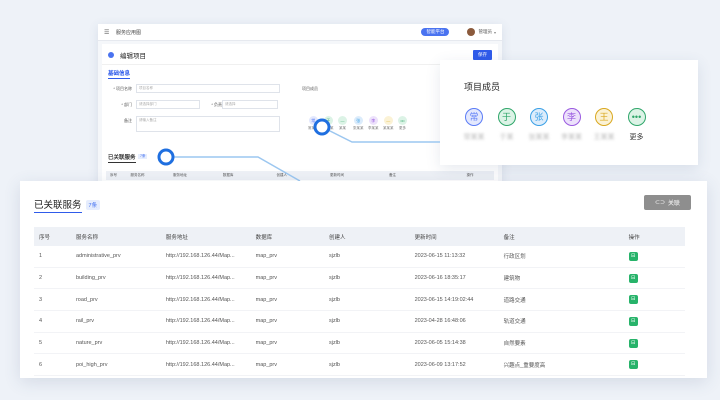  What do you see at coordinates (507, 125) in the screenshot?
I see `member-item: 于于某` at bounding box center [507, 125].